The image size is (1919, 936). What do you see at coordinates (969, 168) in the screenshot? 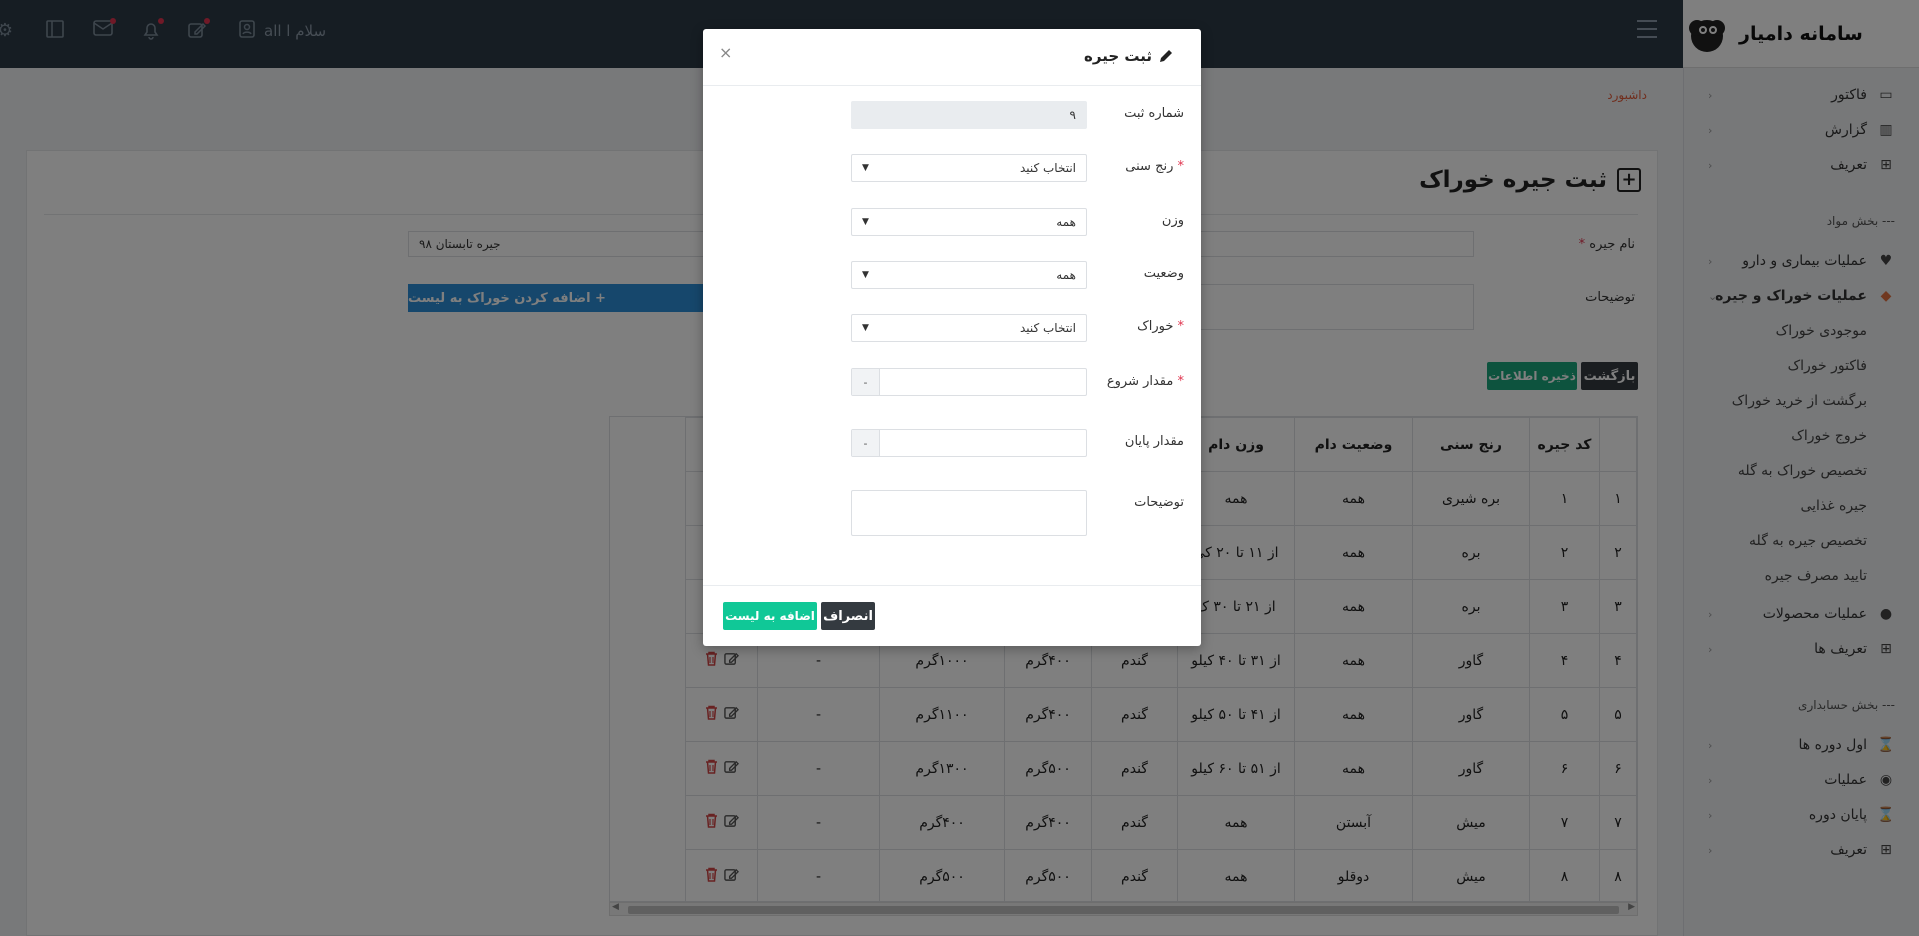
I see `age-range-select: انتخاب کنید ▼` at bounding box center [969, 168].